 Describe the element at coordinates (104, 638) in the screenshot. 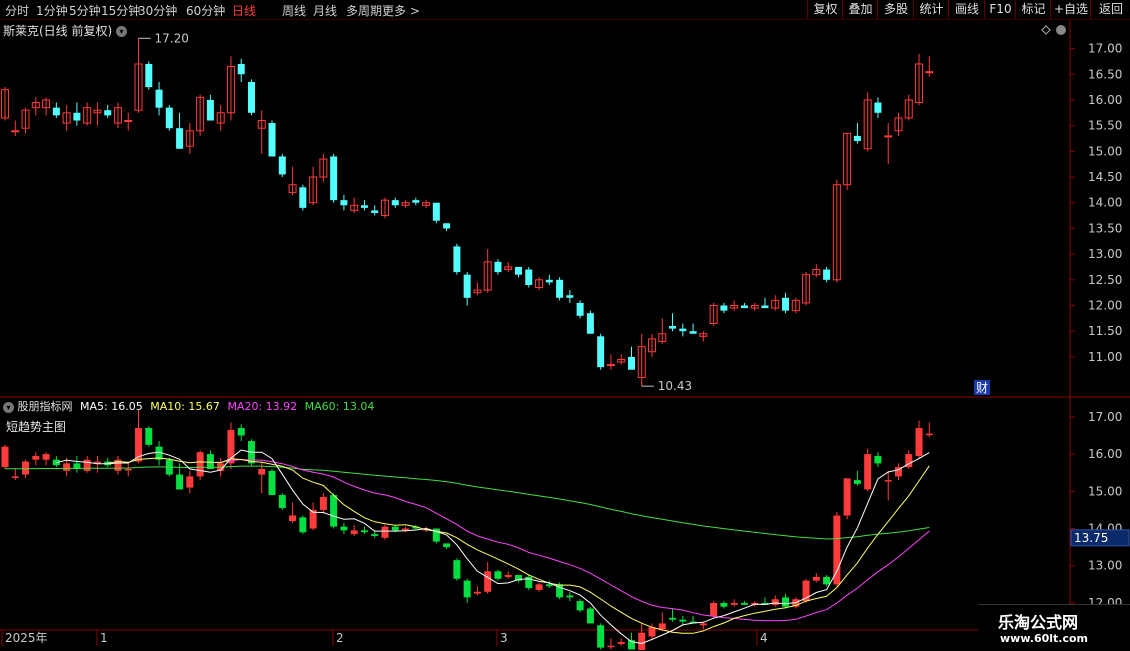

I see `x-axis-label: 1` at that location.